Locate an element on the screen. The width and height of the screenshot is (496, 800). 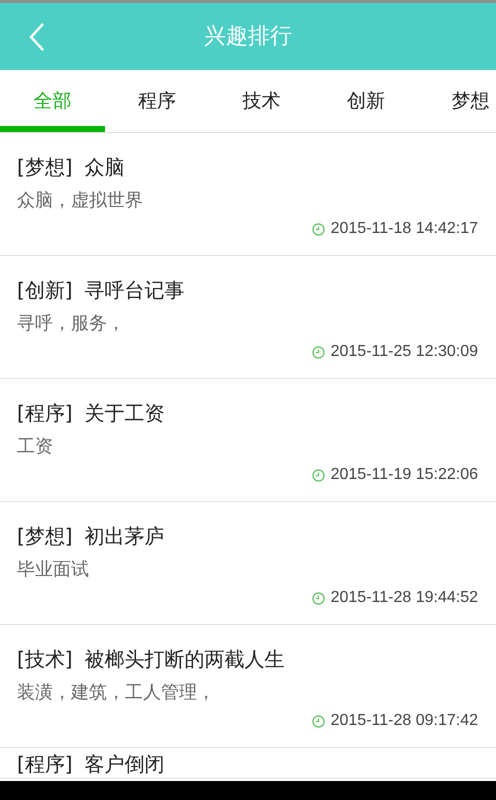
article-time: 2015-11-28 09:17:42 is located at coordinates (404, 721).